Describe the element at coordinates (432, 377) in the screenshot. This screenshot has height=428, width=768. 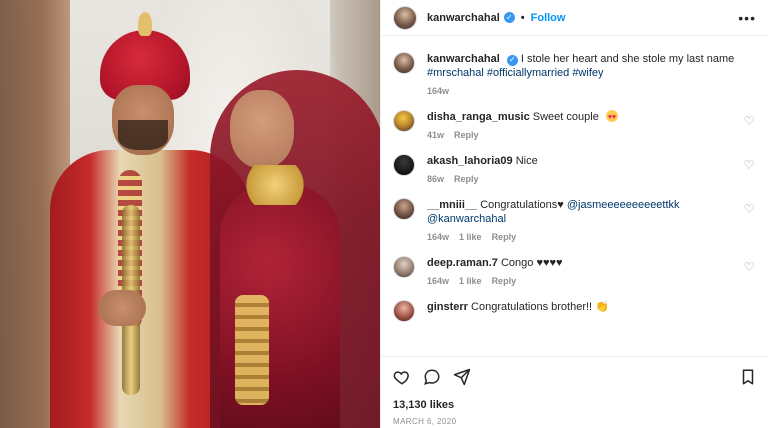
I see `comment-icon` at that location.